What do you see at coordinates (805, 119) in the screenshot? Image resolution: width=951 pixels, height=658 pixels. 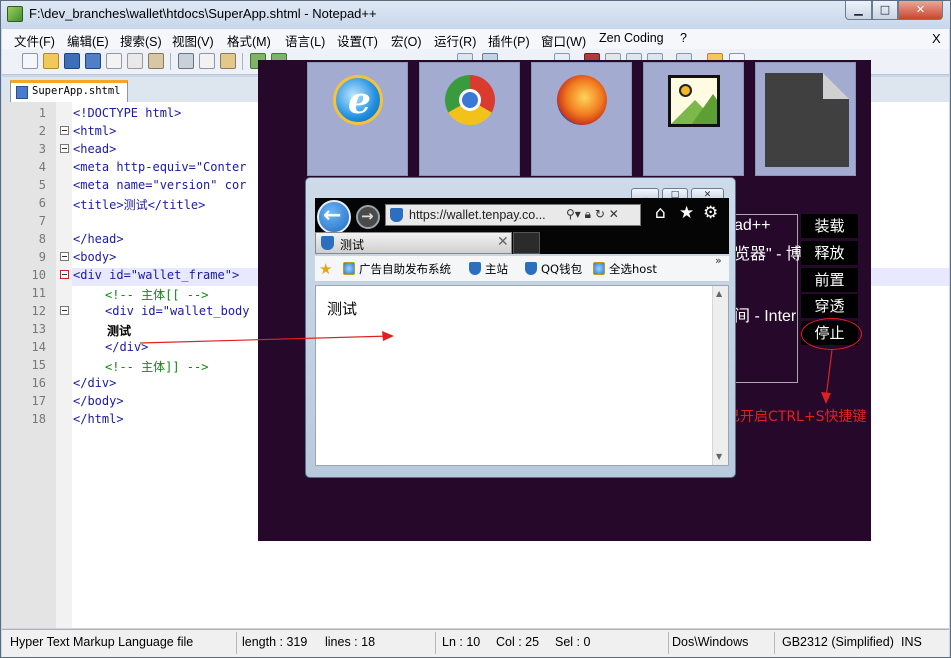 I see `launcher-document` at bounding box center [805, 119].